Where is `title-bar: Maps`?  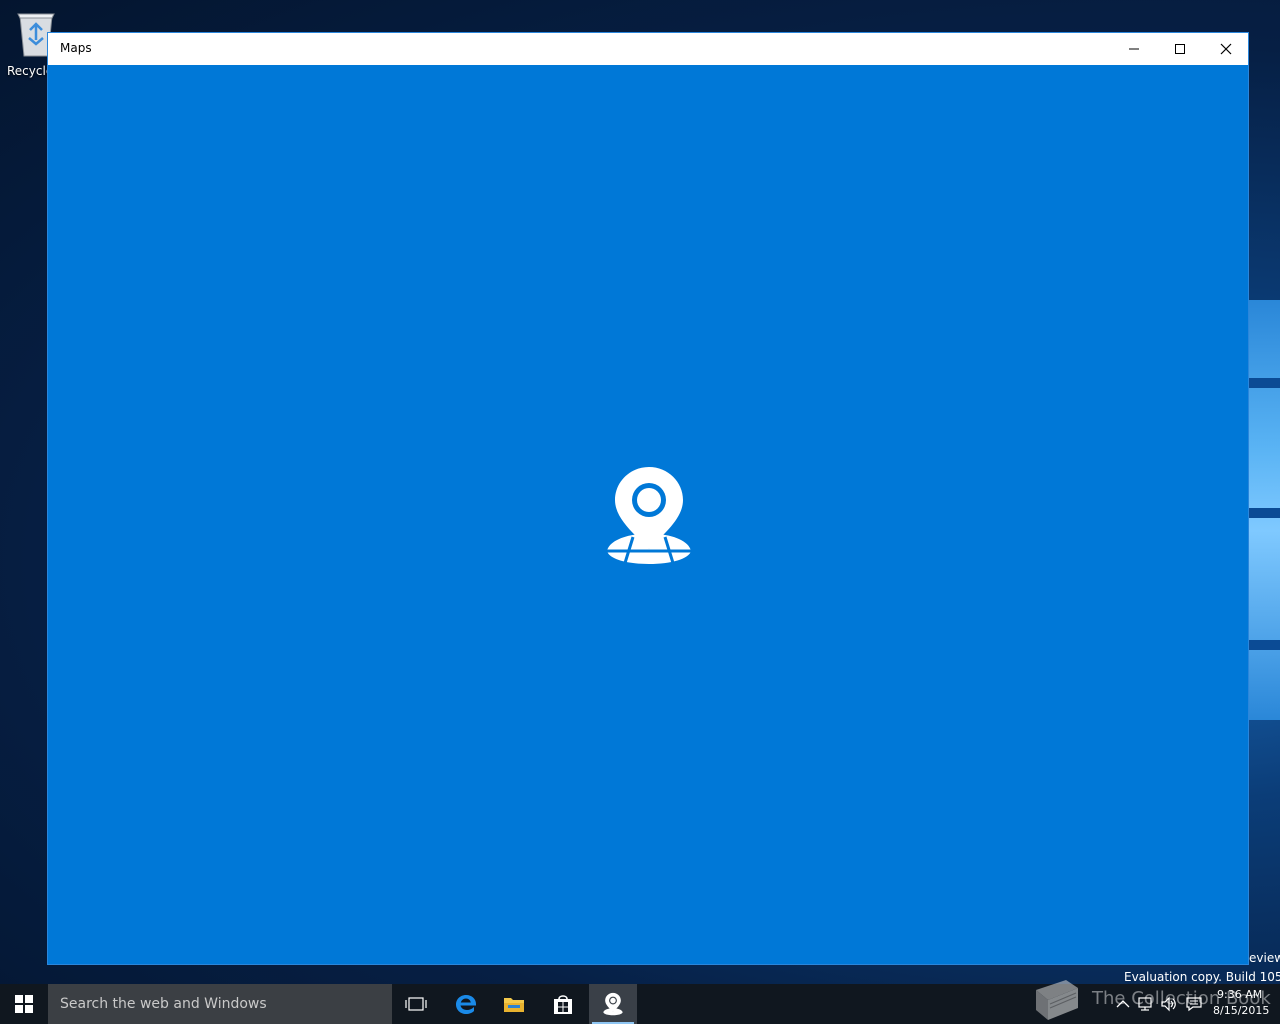 title-bar: Maps is located at coordinates (648, 49).